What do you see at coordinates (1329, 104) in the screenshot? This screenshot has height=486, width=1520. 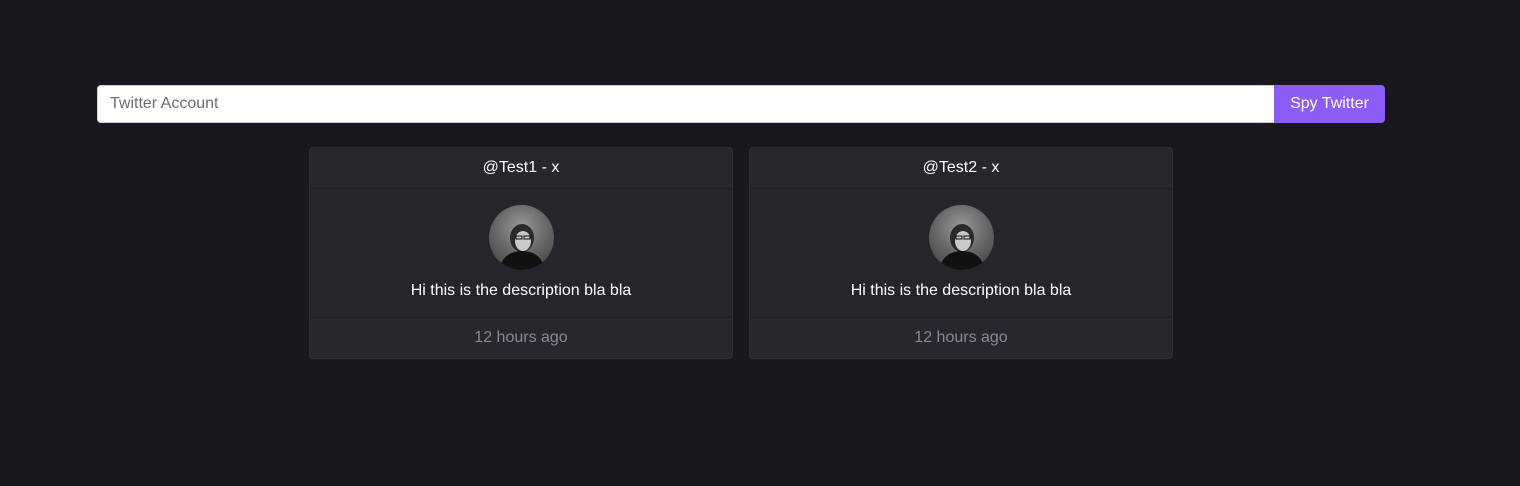 I see `spy-twitter-button: Spy Twitter` at bounding box center [1329, 104].